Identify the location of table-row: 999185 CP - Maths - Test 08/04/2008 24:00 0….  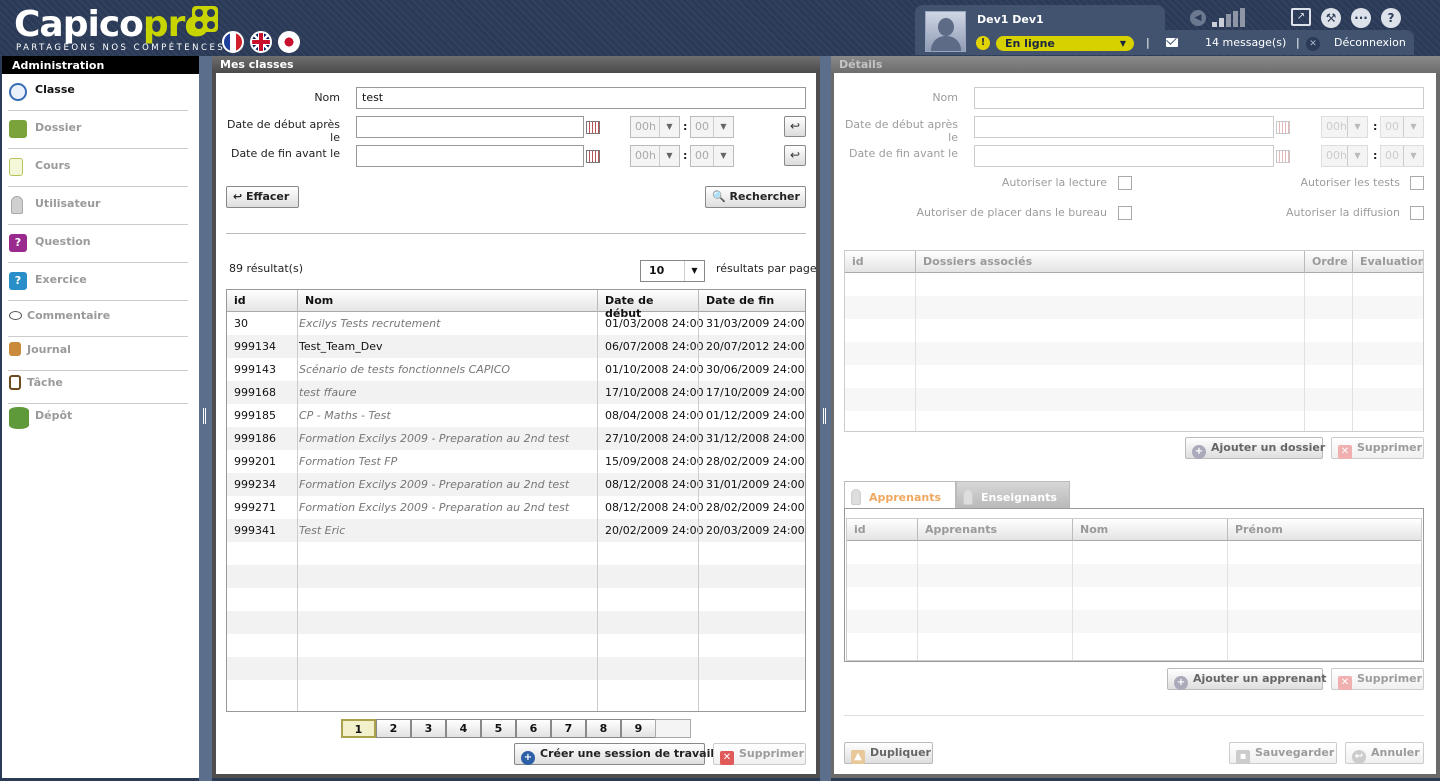
(516, 415).